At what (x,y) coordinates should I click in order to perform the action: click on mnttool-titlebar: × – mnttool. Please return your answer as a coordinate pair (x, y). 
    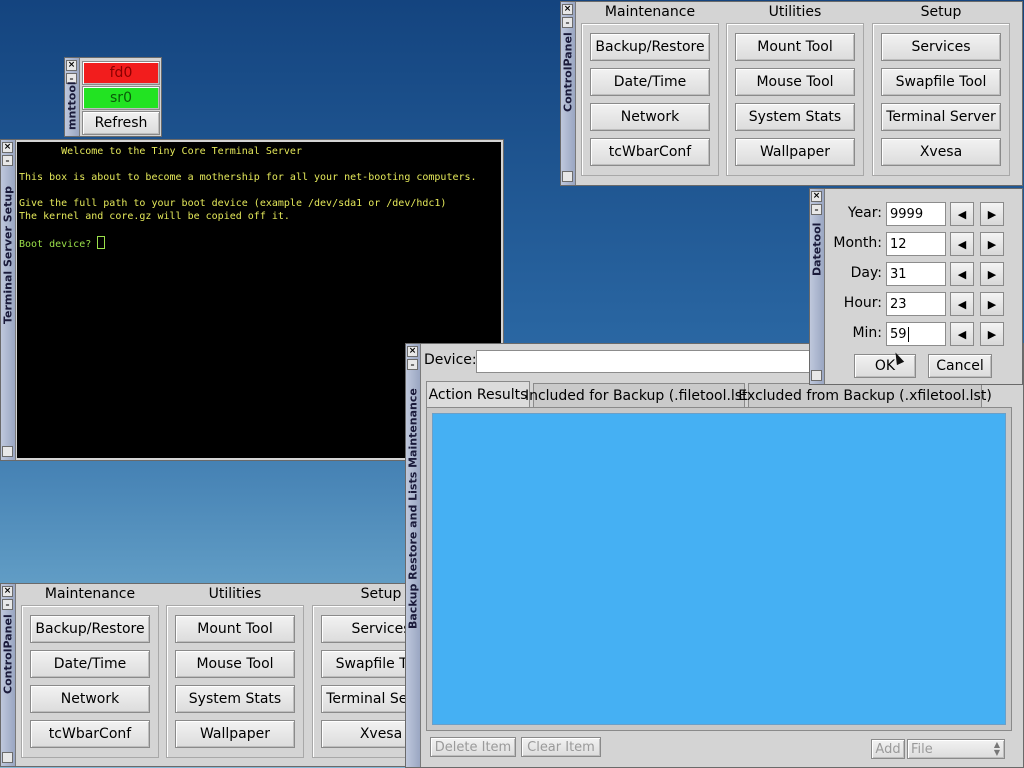
    Looking at the image, I should click on (72, 97).